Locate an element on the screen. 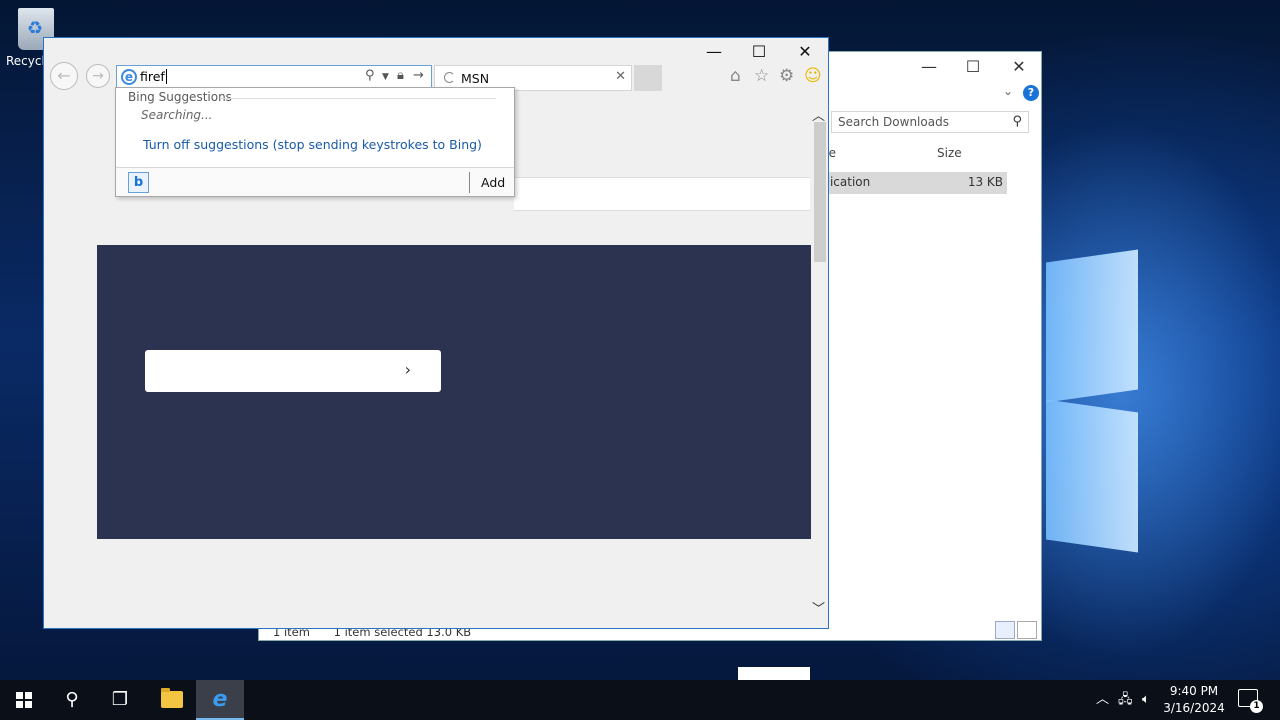 This screenshot has height=720, width=1280. clock: 9:40 PM 3/16/2024 is located at coordinates (1194, 700).